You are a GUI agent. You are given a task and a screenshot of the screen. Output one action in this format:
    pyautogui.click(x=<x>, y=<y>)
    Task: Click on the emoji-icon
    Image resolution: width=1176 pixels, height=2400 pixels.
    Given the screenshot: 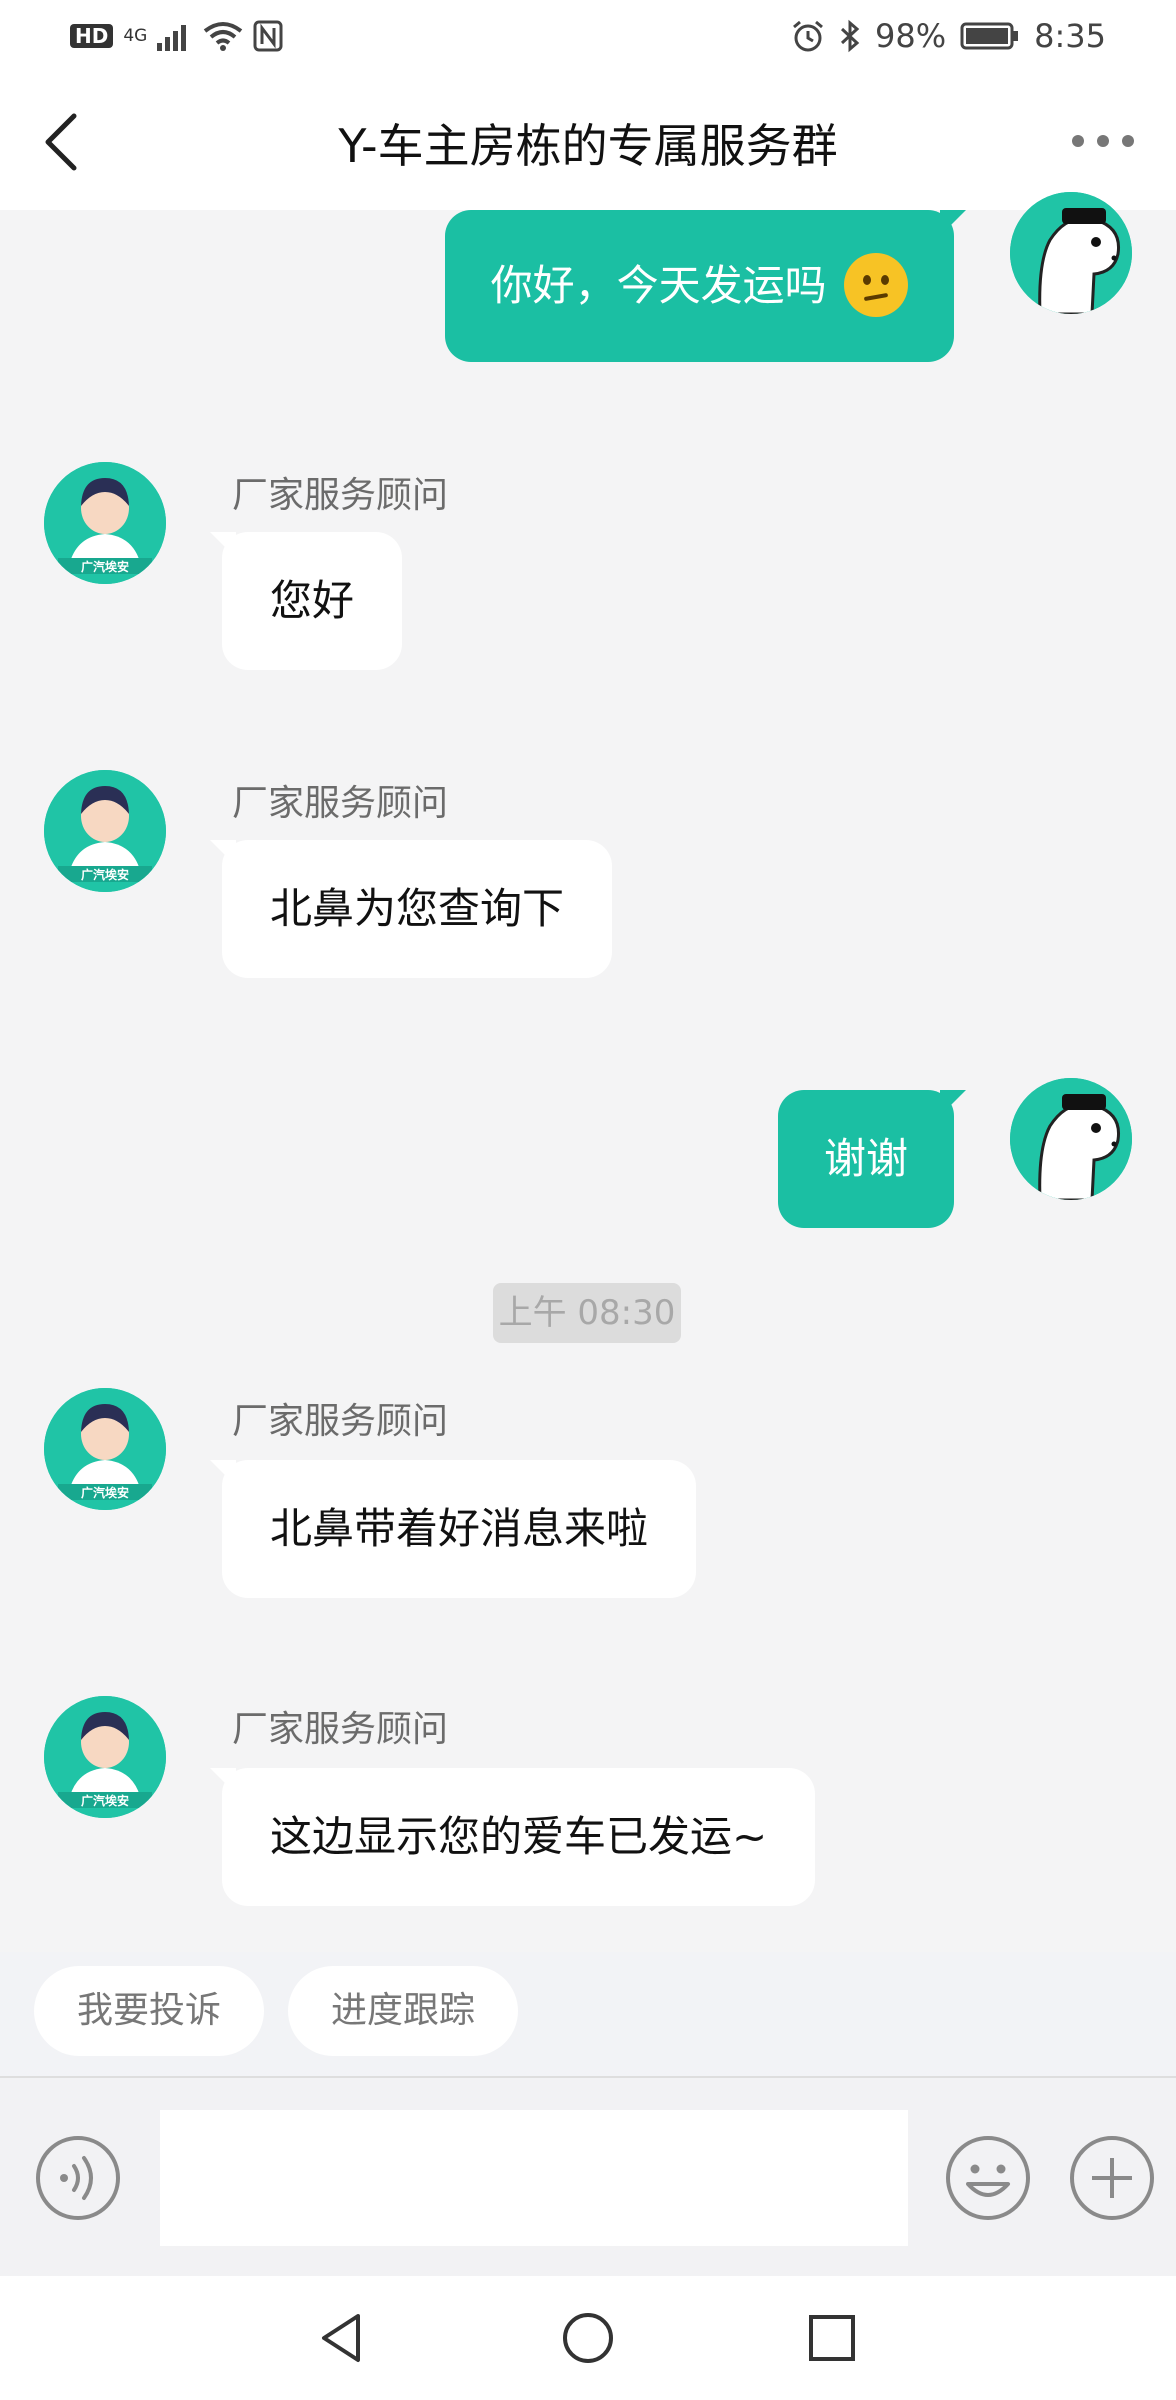 What is the action you would take?
    pyautogui.click(x=988, y=2178)
    